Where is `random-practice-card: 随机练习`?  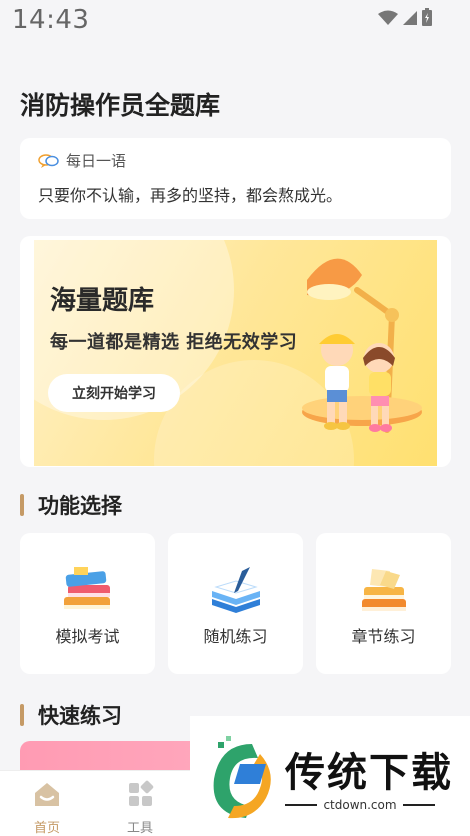 random-practice-card: 随机练习 is located at coordinates (235, 603).